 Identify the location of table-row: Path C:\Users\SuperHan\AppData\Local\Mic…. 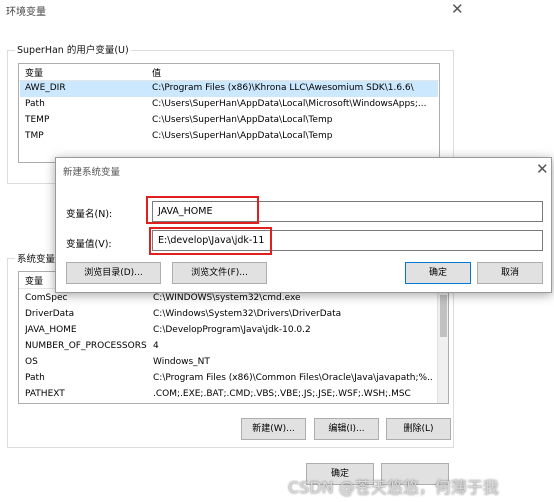
(229, 105).